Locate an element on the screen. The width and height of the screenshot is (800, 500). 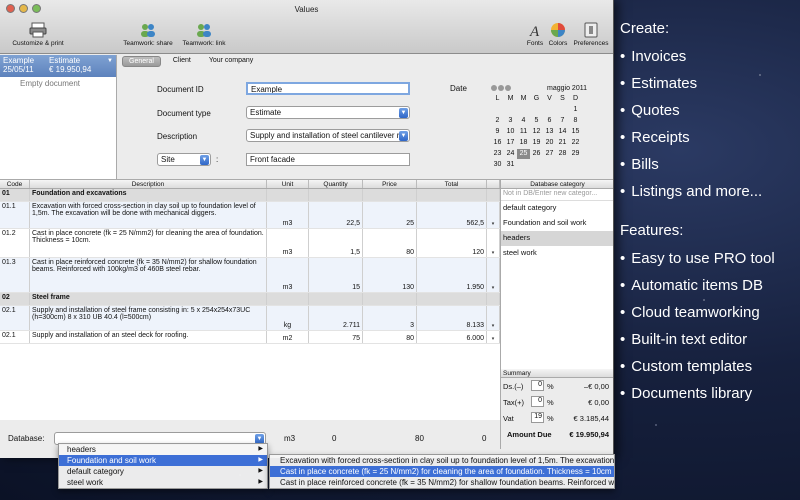
site-select: Site ▼ is located at coordinates (184, 159).